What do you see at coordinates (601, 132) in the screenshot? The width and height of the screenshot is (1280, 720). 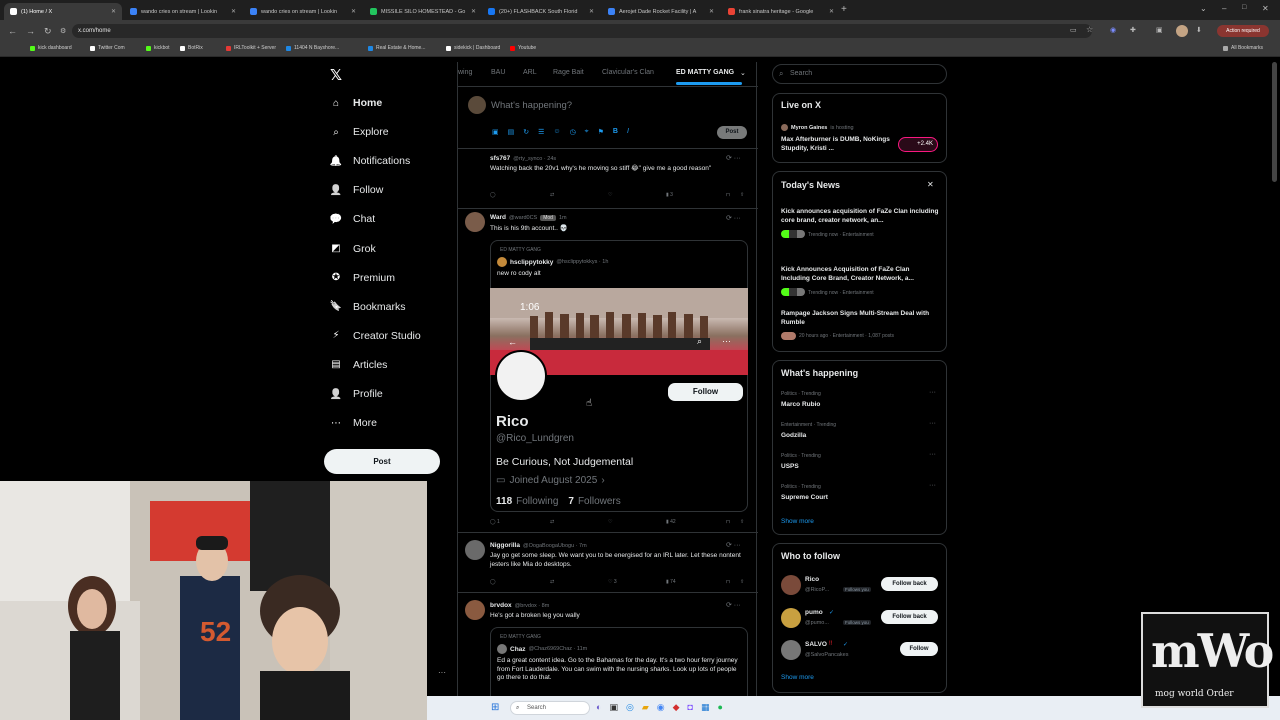 I see `flag-icon: ⚑` at bounding box center [601, 132].